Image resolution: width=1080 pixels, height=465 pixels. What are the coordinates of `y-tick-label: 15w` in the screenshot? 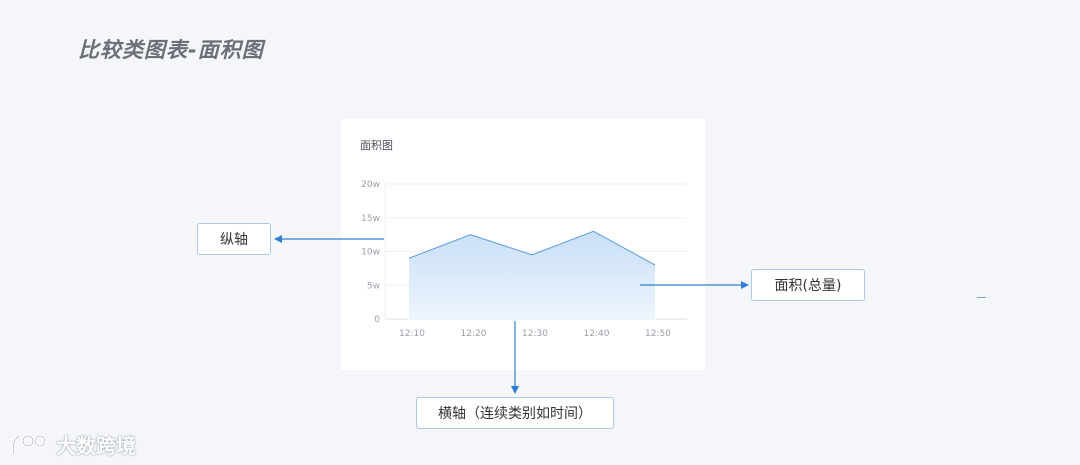 It's located at (370, 219).